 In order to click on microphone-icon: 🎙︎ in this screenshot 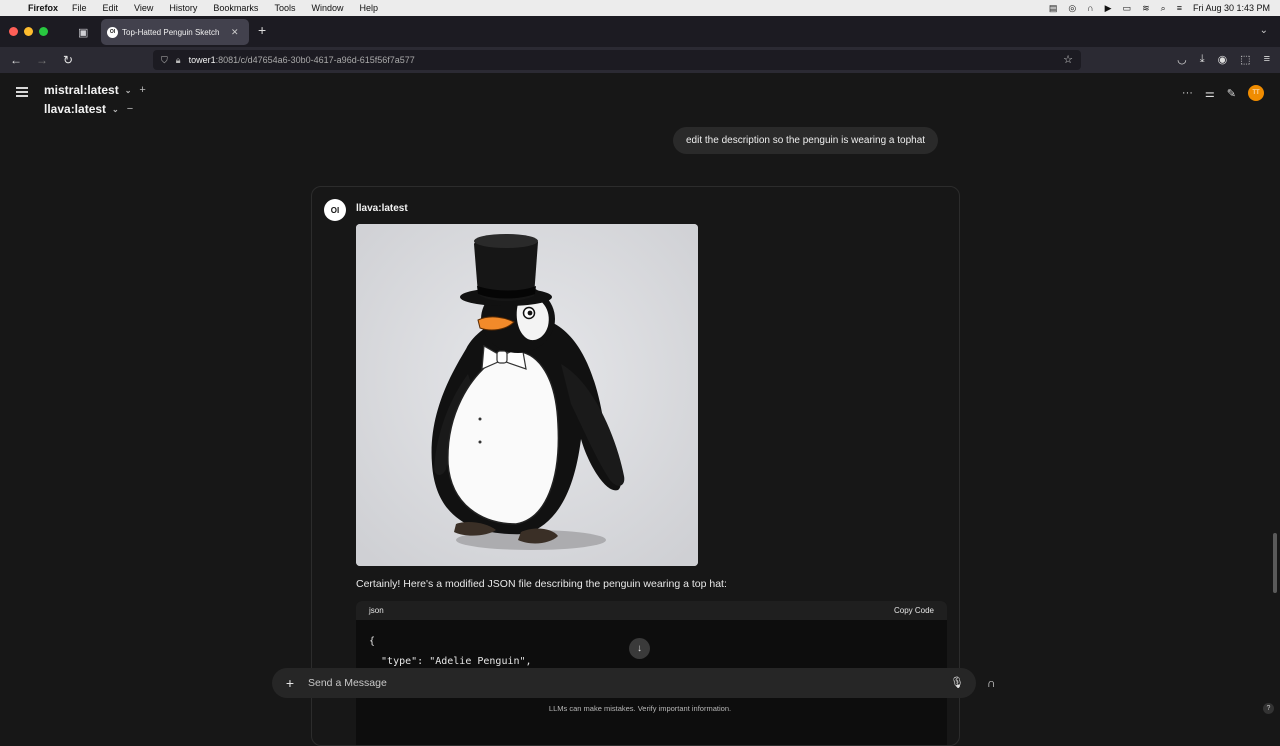, I will do `click(957, 682)`.